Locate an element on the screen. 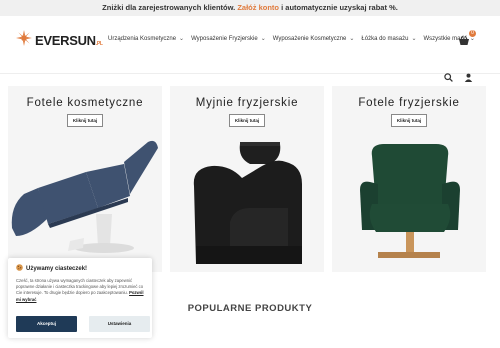 The width and height of the screenshot is (500, 348). cookie-title: Używamy ciasteczek! is located at coordinates (80, 268).